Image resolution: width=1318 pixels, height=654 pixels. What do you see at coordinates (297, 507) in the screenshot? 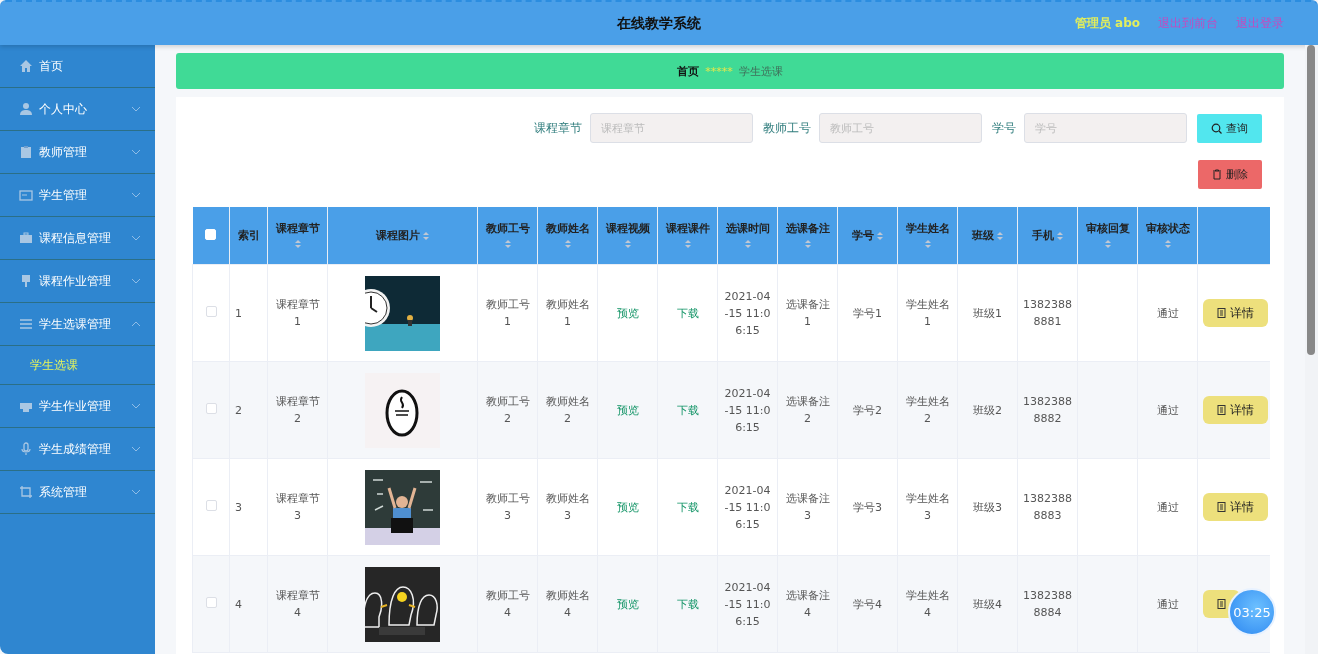
I see `table-cell: 课程章节3` at bounding box center [297, 507].